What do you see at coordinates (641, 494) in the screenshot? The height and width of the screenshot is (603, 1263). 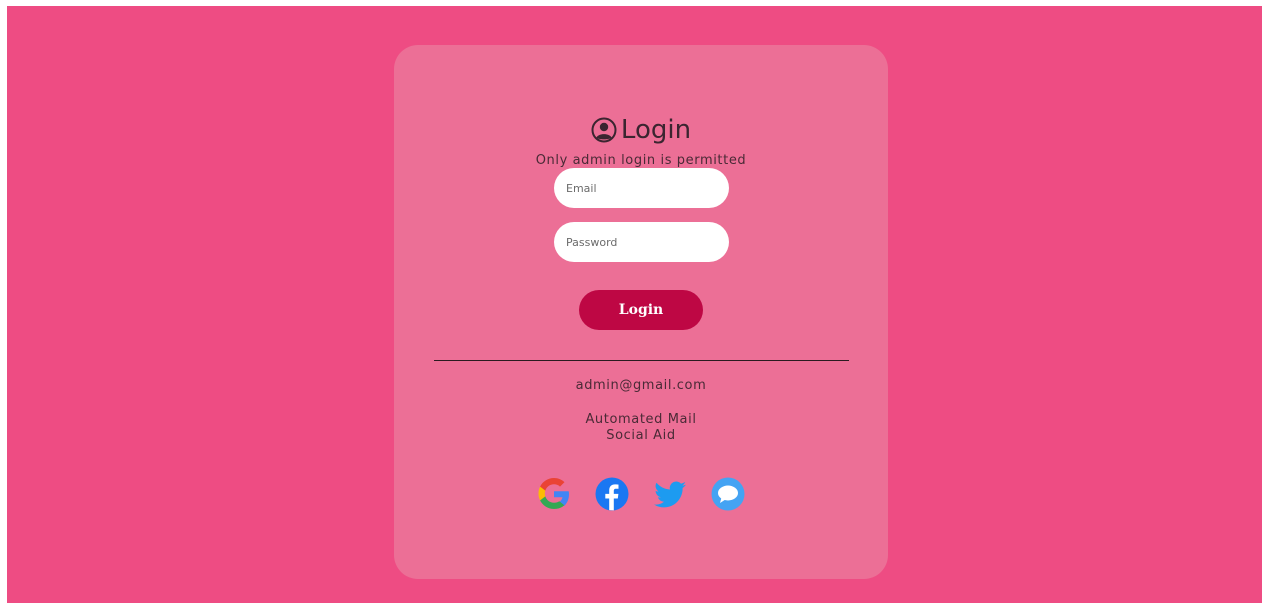 I see `social-links` at bounding box center [641, 494].